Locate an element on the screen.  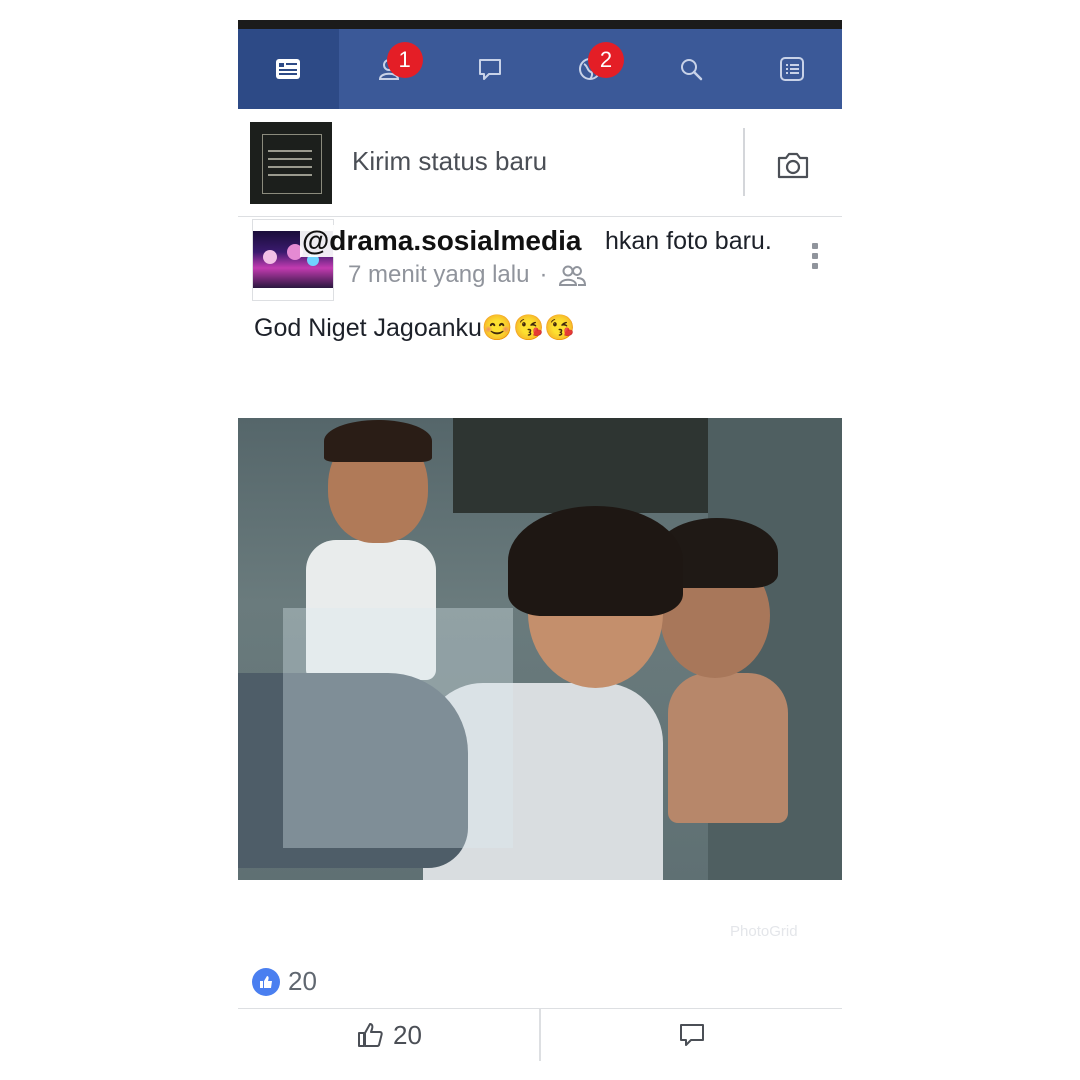
comment-button is located at coordinates (691, 1035).